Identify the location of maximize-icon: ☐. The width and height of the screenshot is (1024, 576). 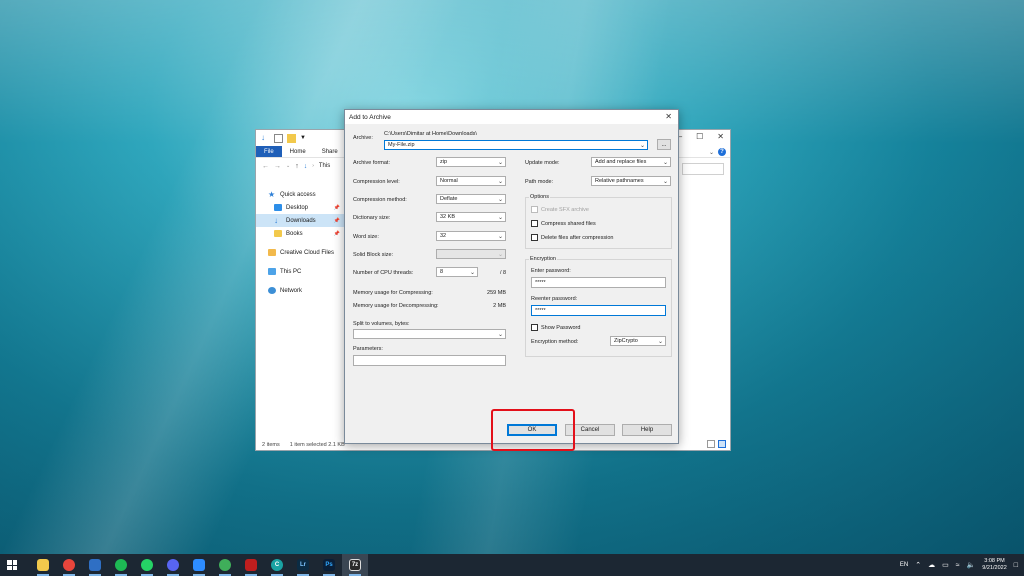
(699, 136).